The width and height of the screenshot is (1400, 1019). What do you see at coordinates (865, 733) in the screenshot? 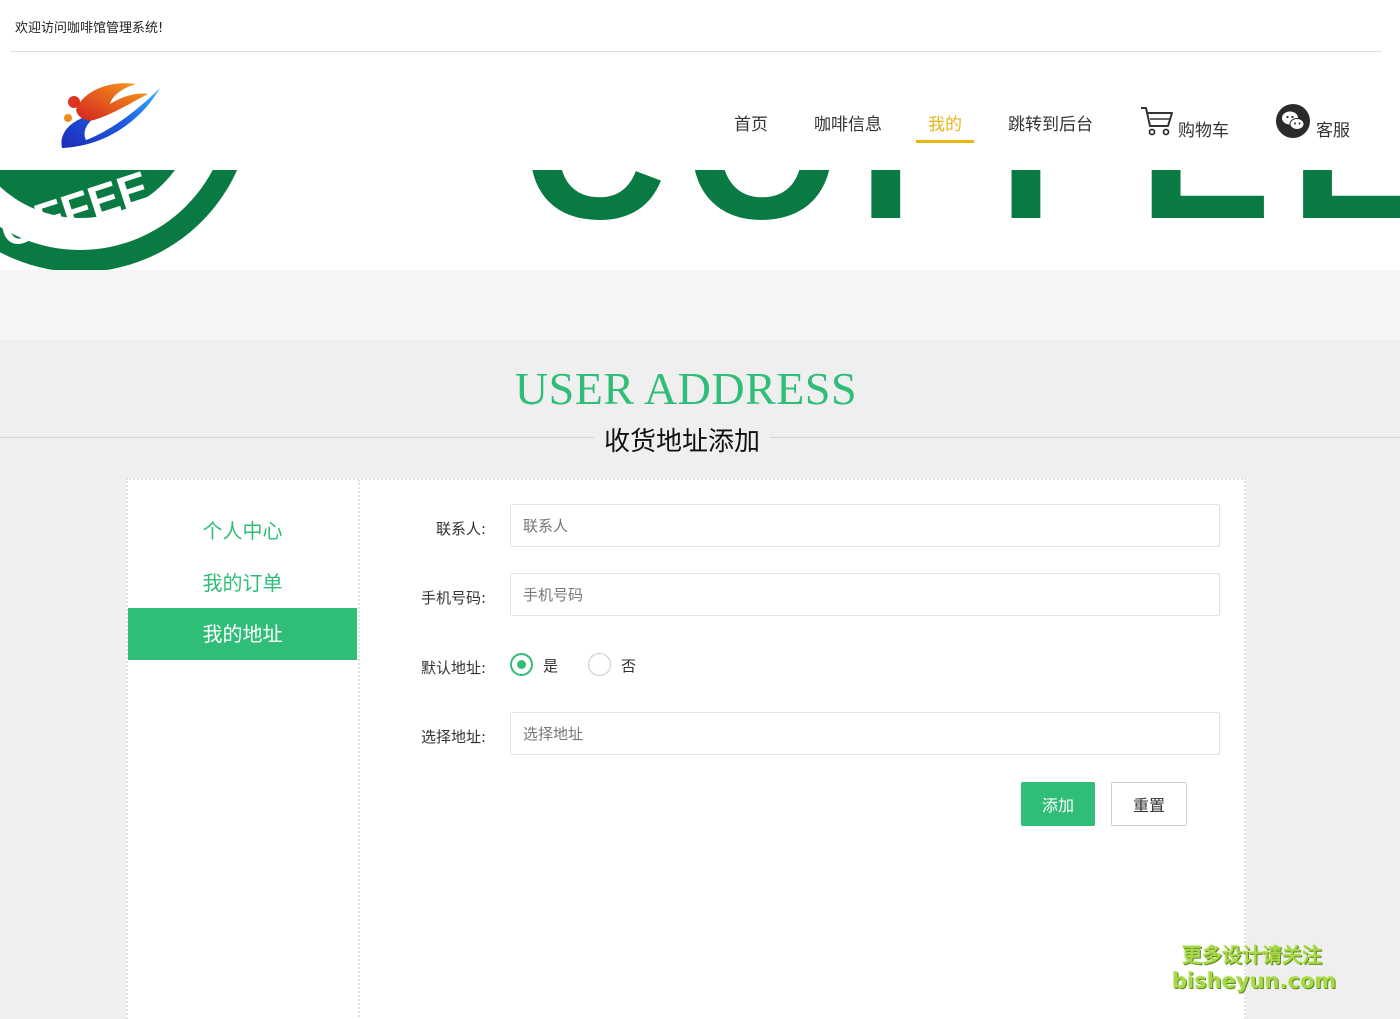
I see `address-select-input` at bounding box center [865, 733].